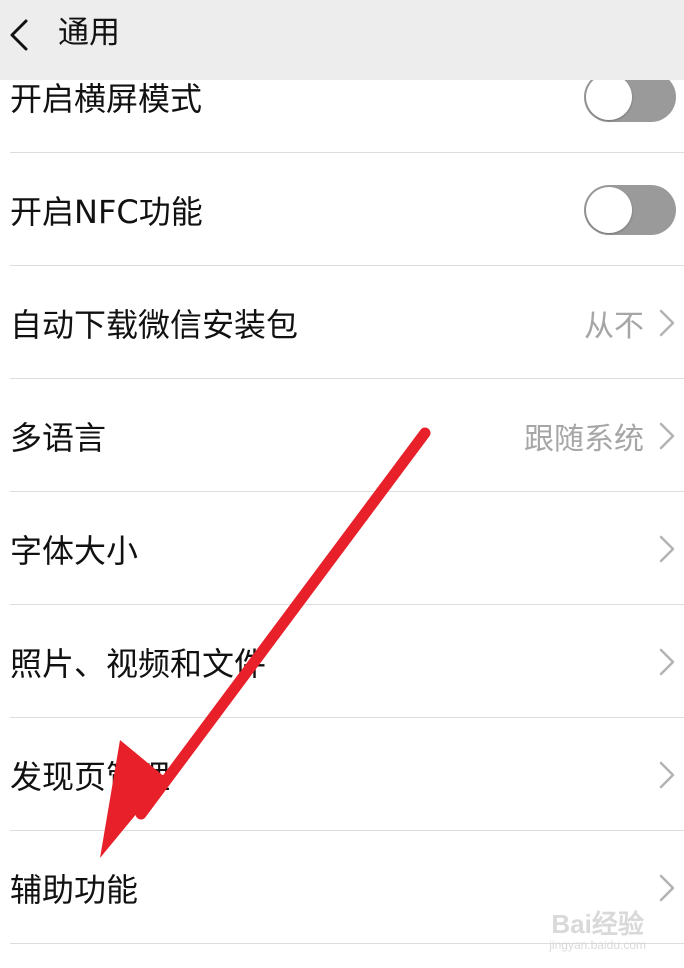 The height and width of the screenshot is (968, 684). Describe the element at coordinates (342, 209) in the screenshot. I see `nfc-row: 开启NFC功能` at that location.